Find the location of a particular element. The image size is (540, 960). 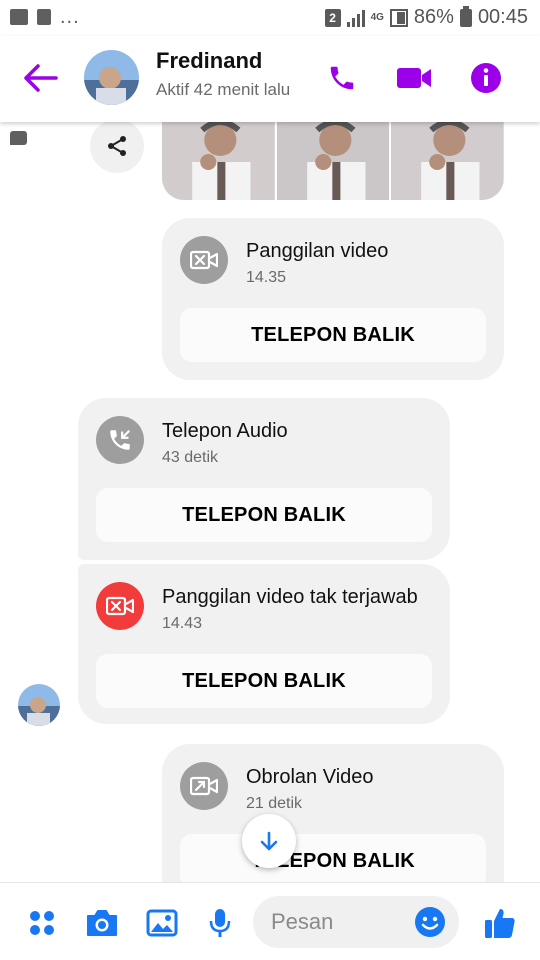

back-button is located at coordinates (41, 78).